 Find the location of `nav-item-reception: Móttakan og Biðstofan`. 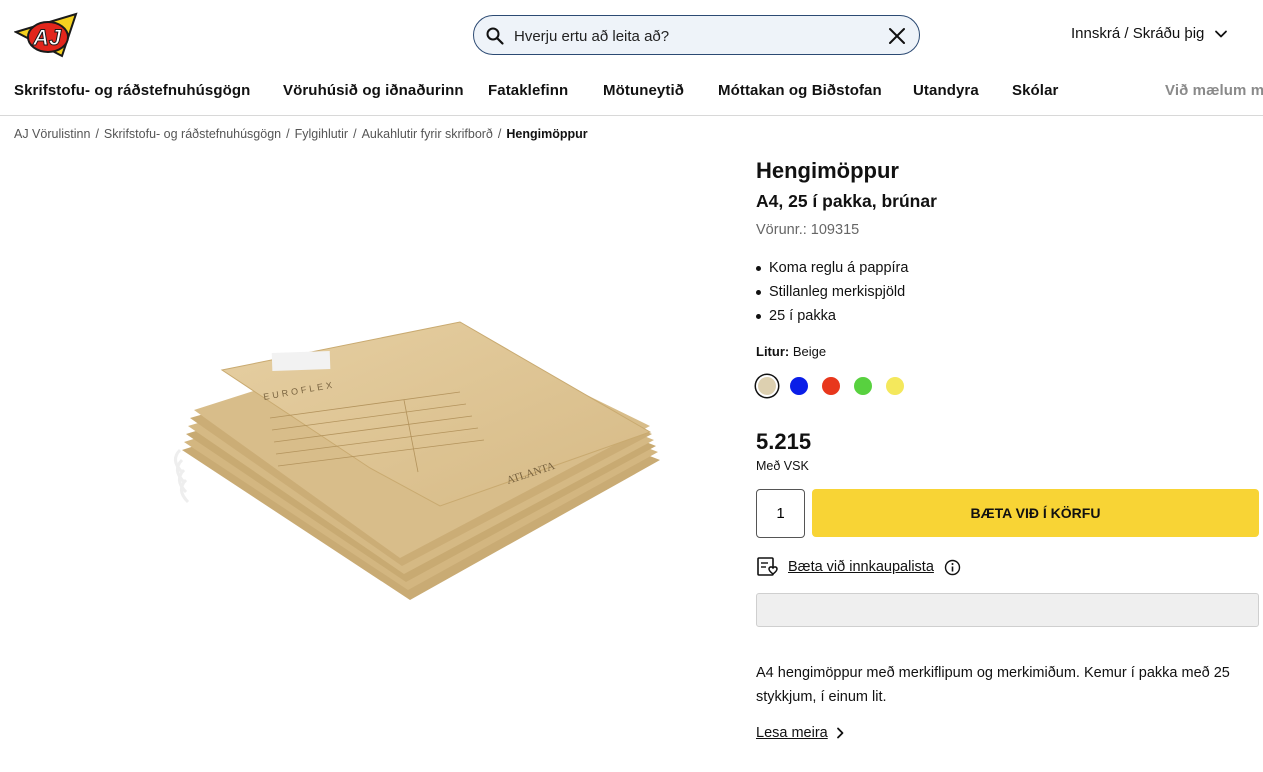

nav-item-reception: Móttakan og Biðstofan is located at coordinates (800, 90).